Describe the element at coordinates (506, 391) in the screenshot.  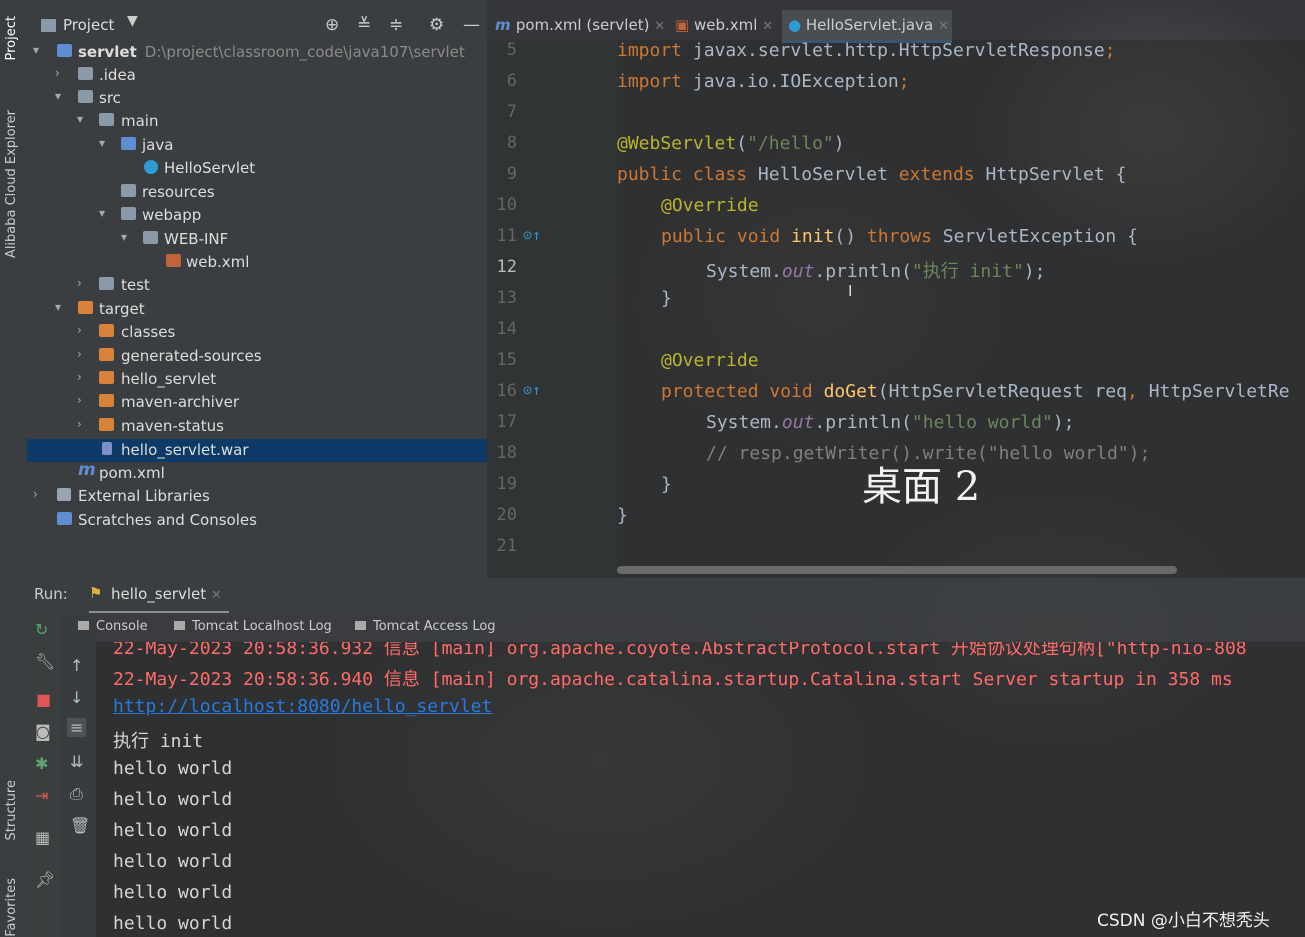
I see `line-number: 16` at that location.